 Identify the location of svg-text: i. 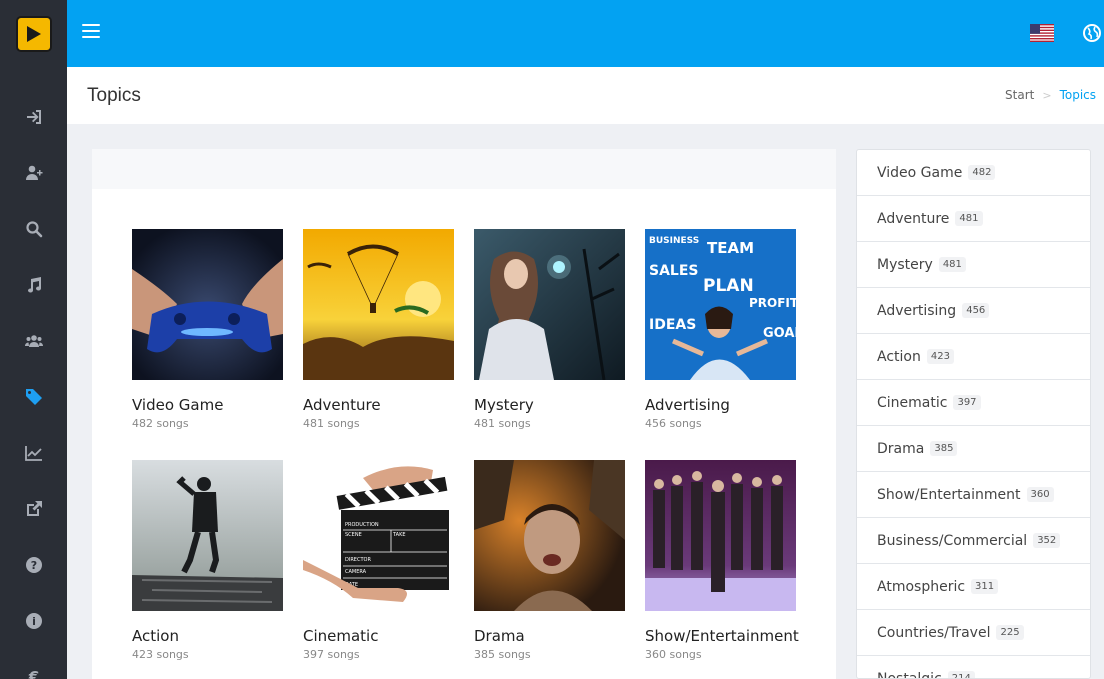
(34, 621).